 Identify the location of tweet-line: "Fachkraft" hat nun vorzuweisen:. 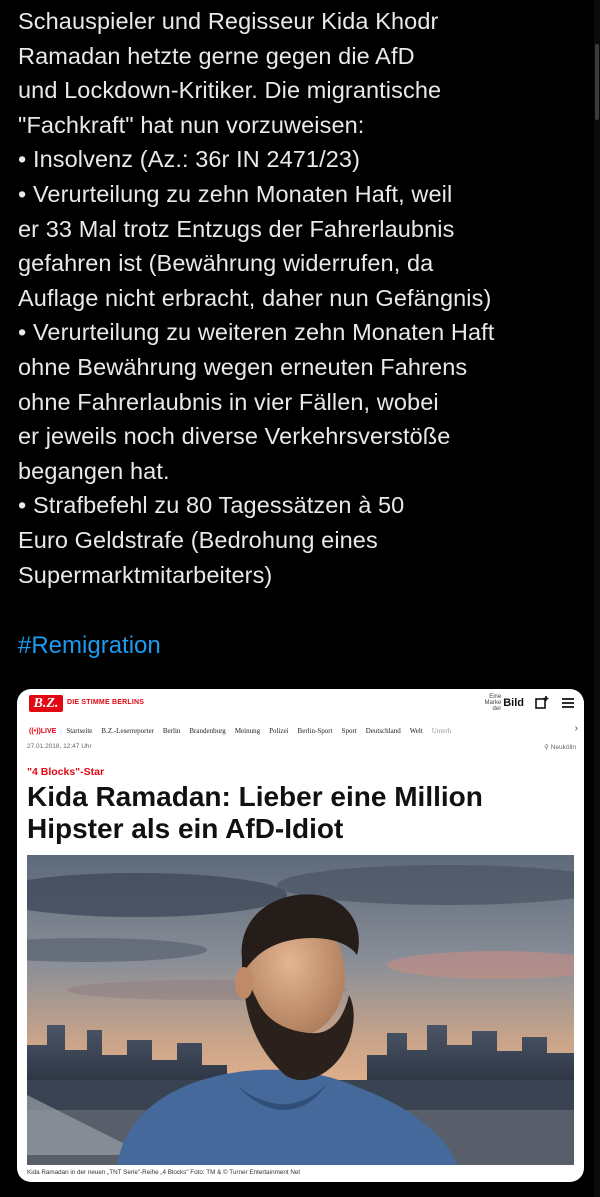
(191, 124).